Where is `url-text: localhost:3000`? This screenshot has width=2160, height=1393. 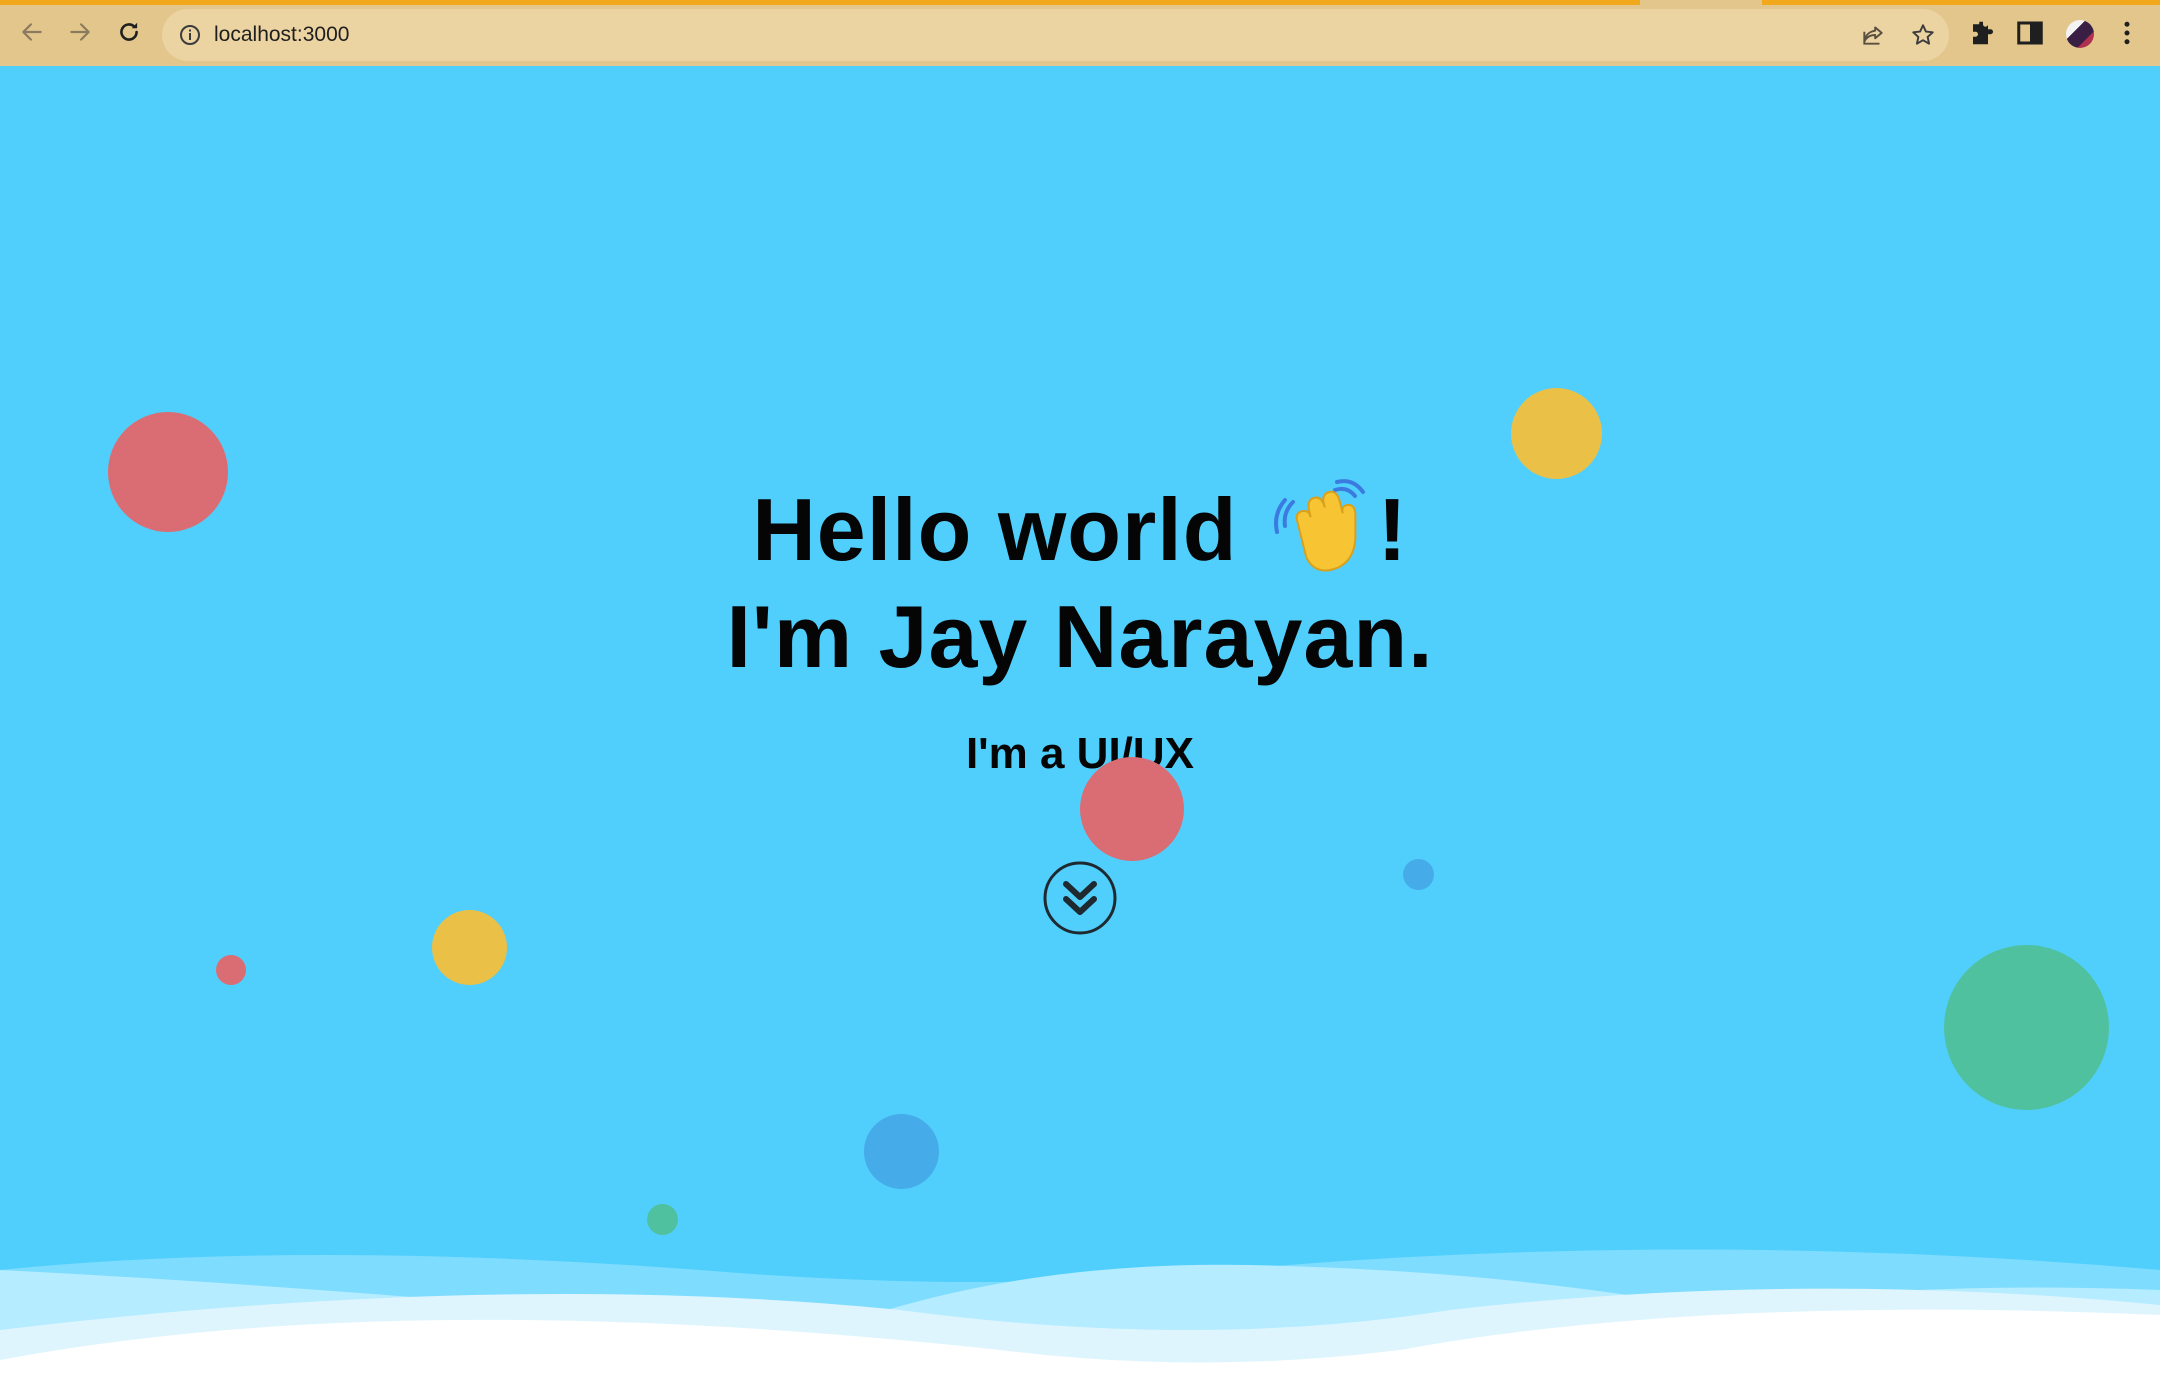
url-text: localhost:3000 is located at coordinates (281, 35).